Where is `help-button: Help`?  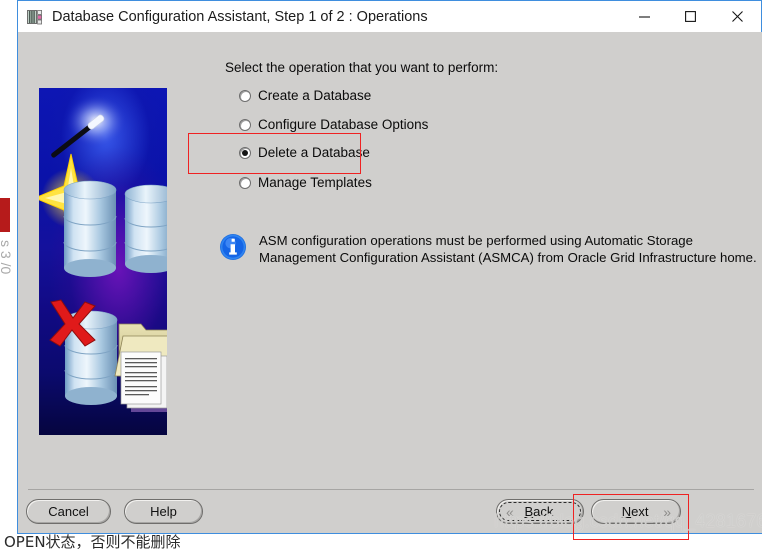 help-button: Help is located at coordinates (163, 511).